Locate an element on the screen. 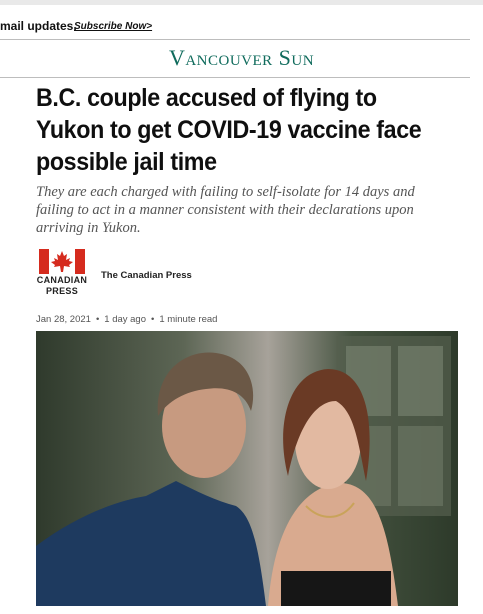 This screenshot has width=483, height=614. publish-date: Jan 28, 2021 is located at coordinates (63, 319).